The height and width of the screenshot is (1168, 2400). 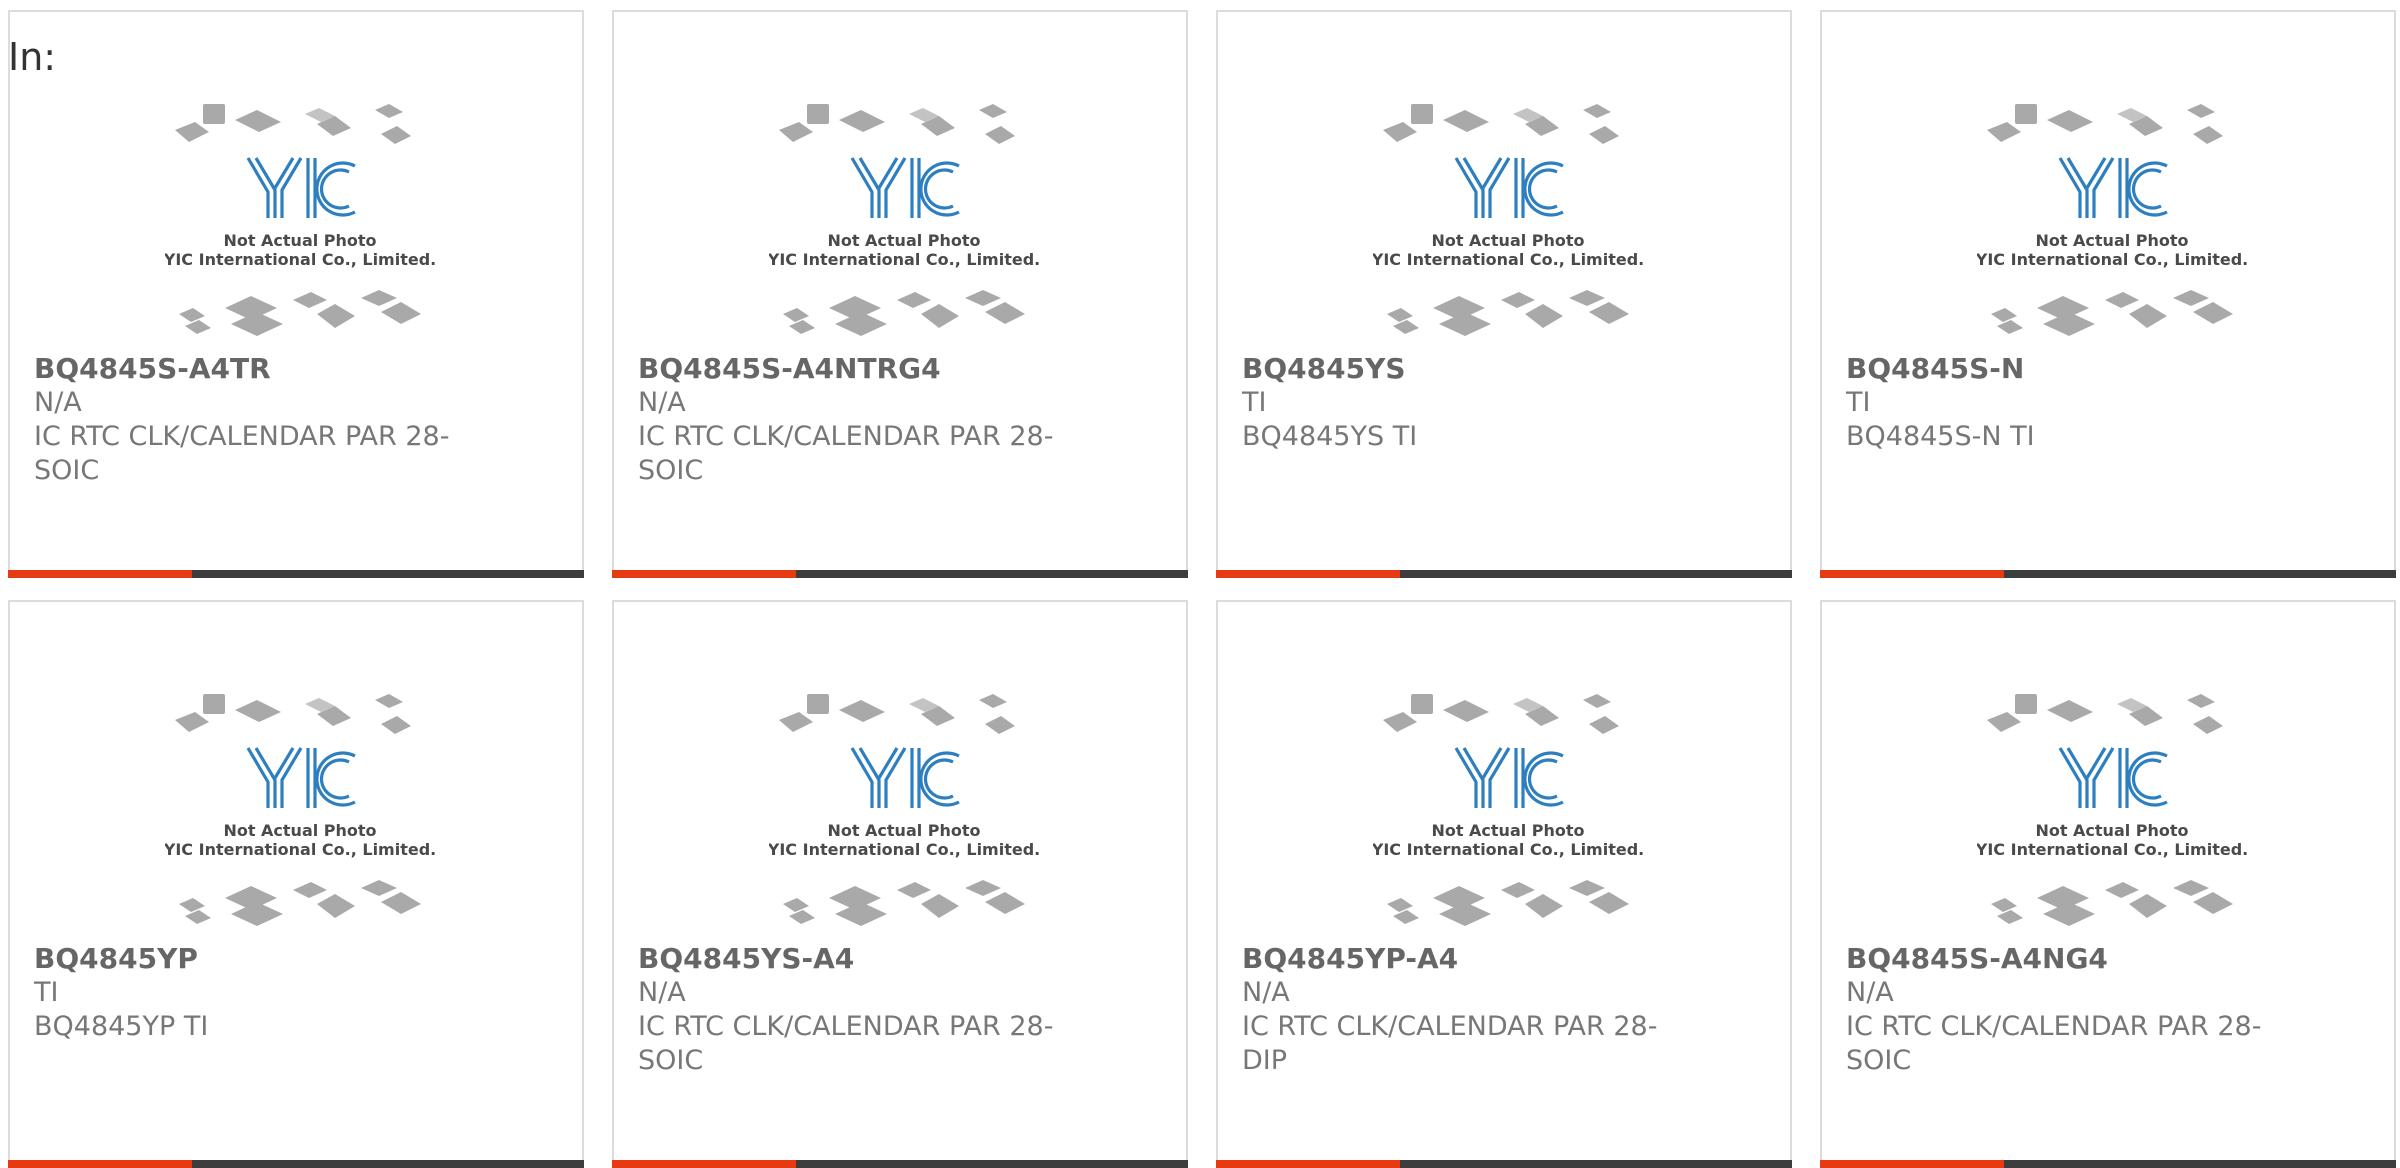 I want to click on part-number-link: BQ4845YS, so click(x=1462, y=369).